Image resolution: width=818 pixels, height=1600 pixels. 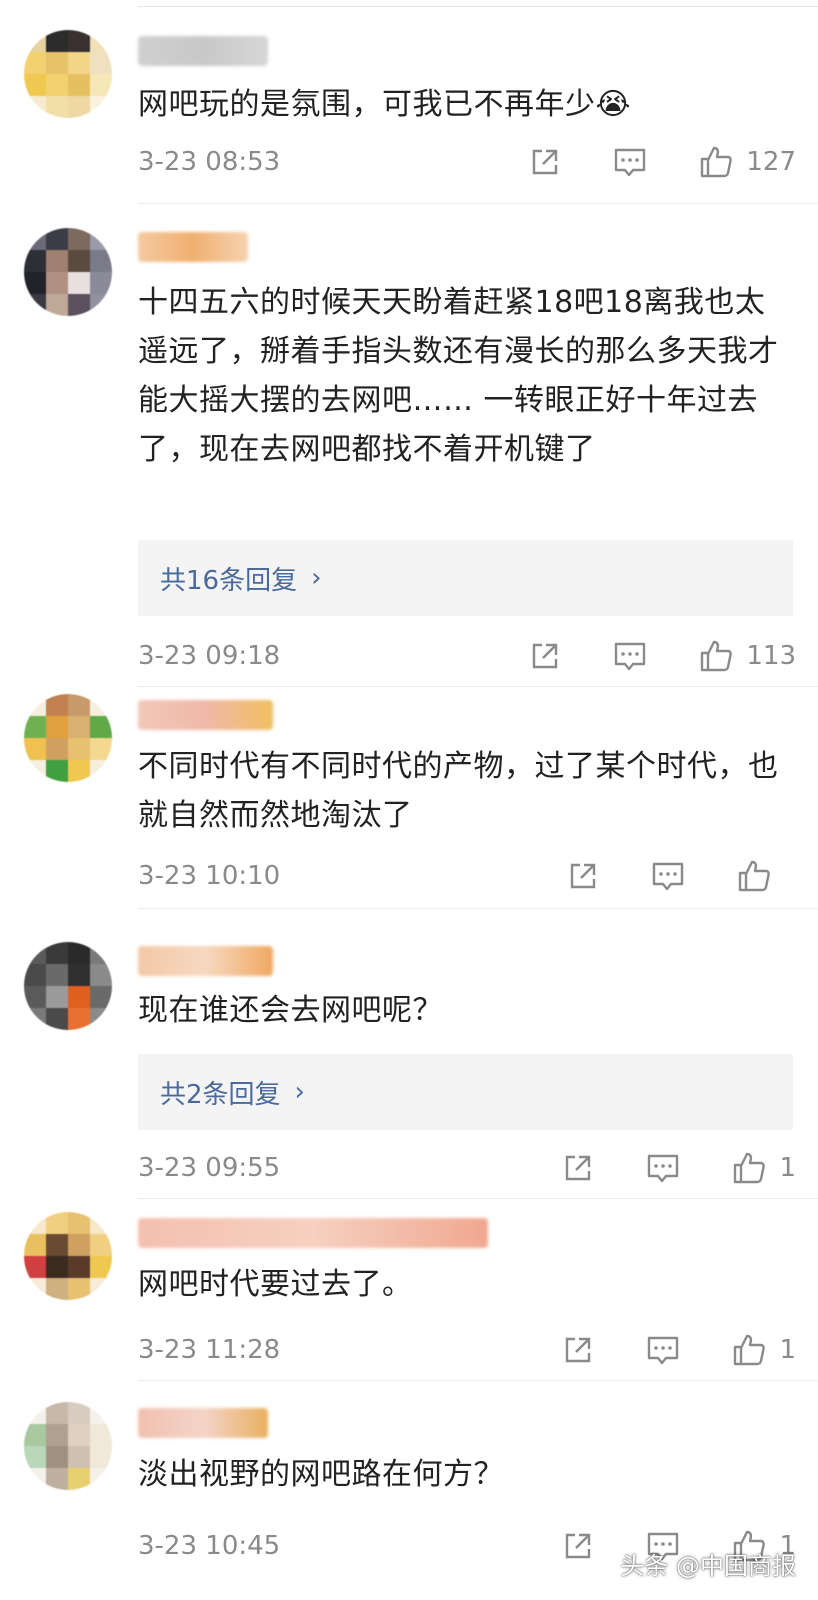 I want to click on comment-meta: 3-23 11:28 1, so click(x=467, y=1350).